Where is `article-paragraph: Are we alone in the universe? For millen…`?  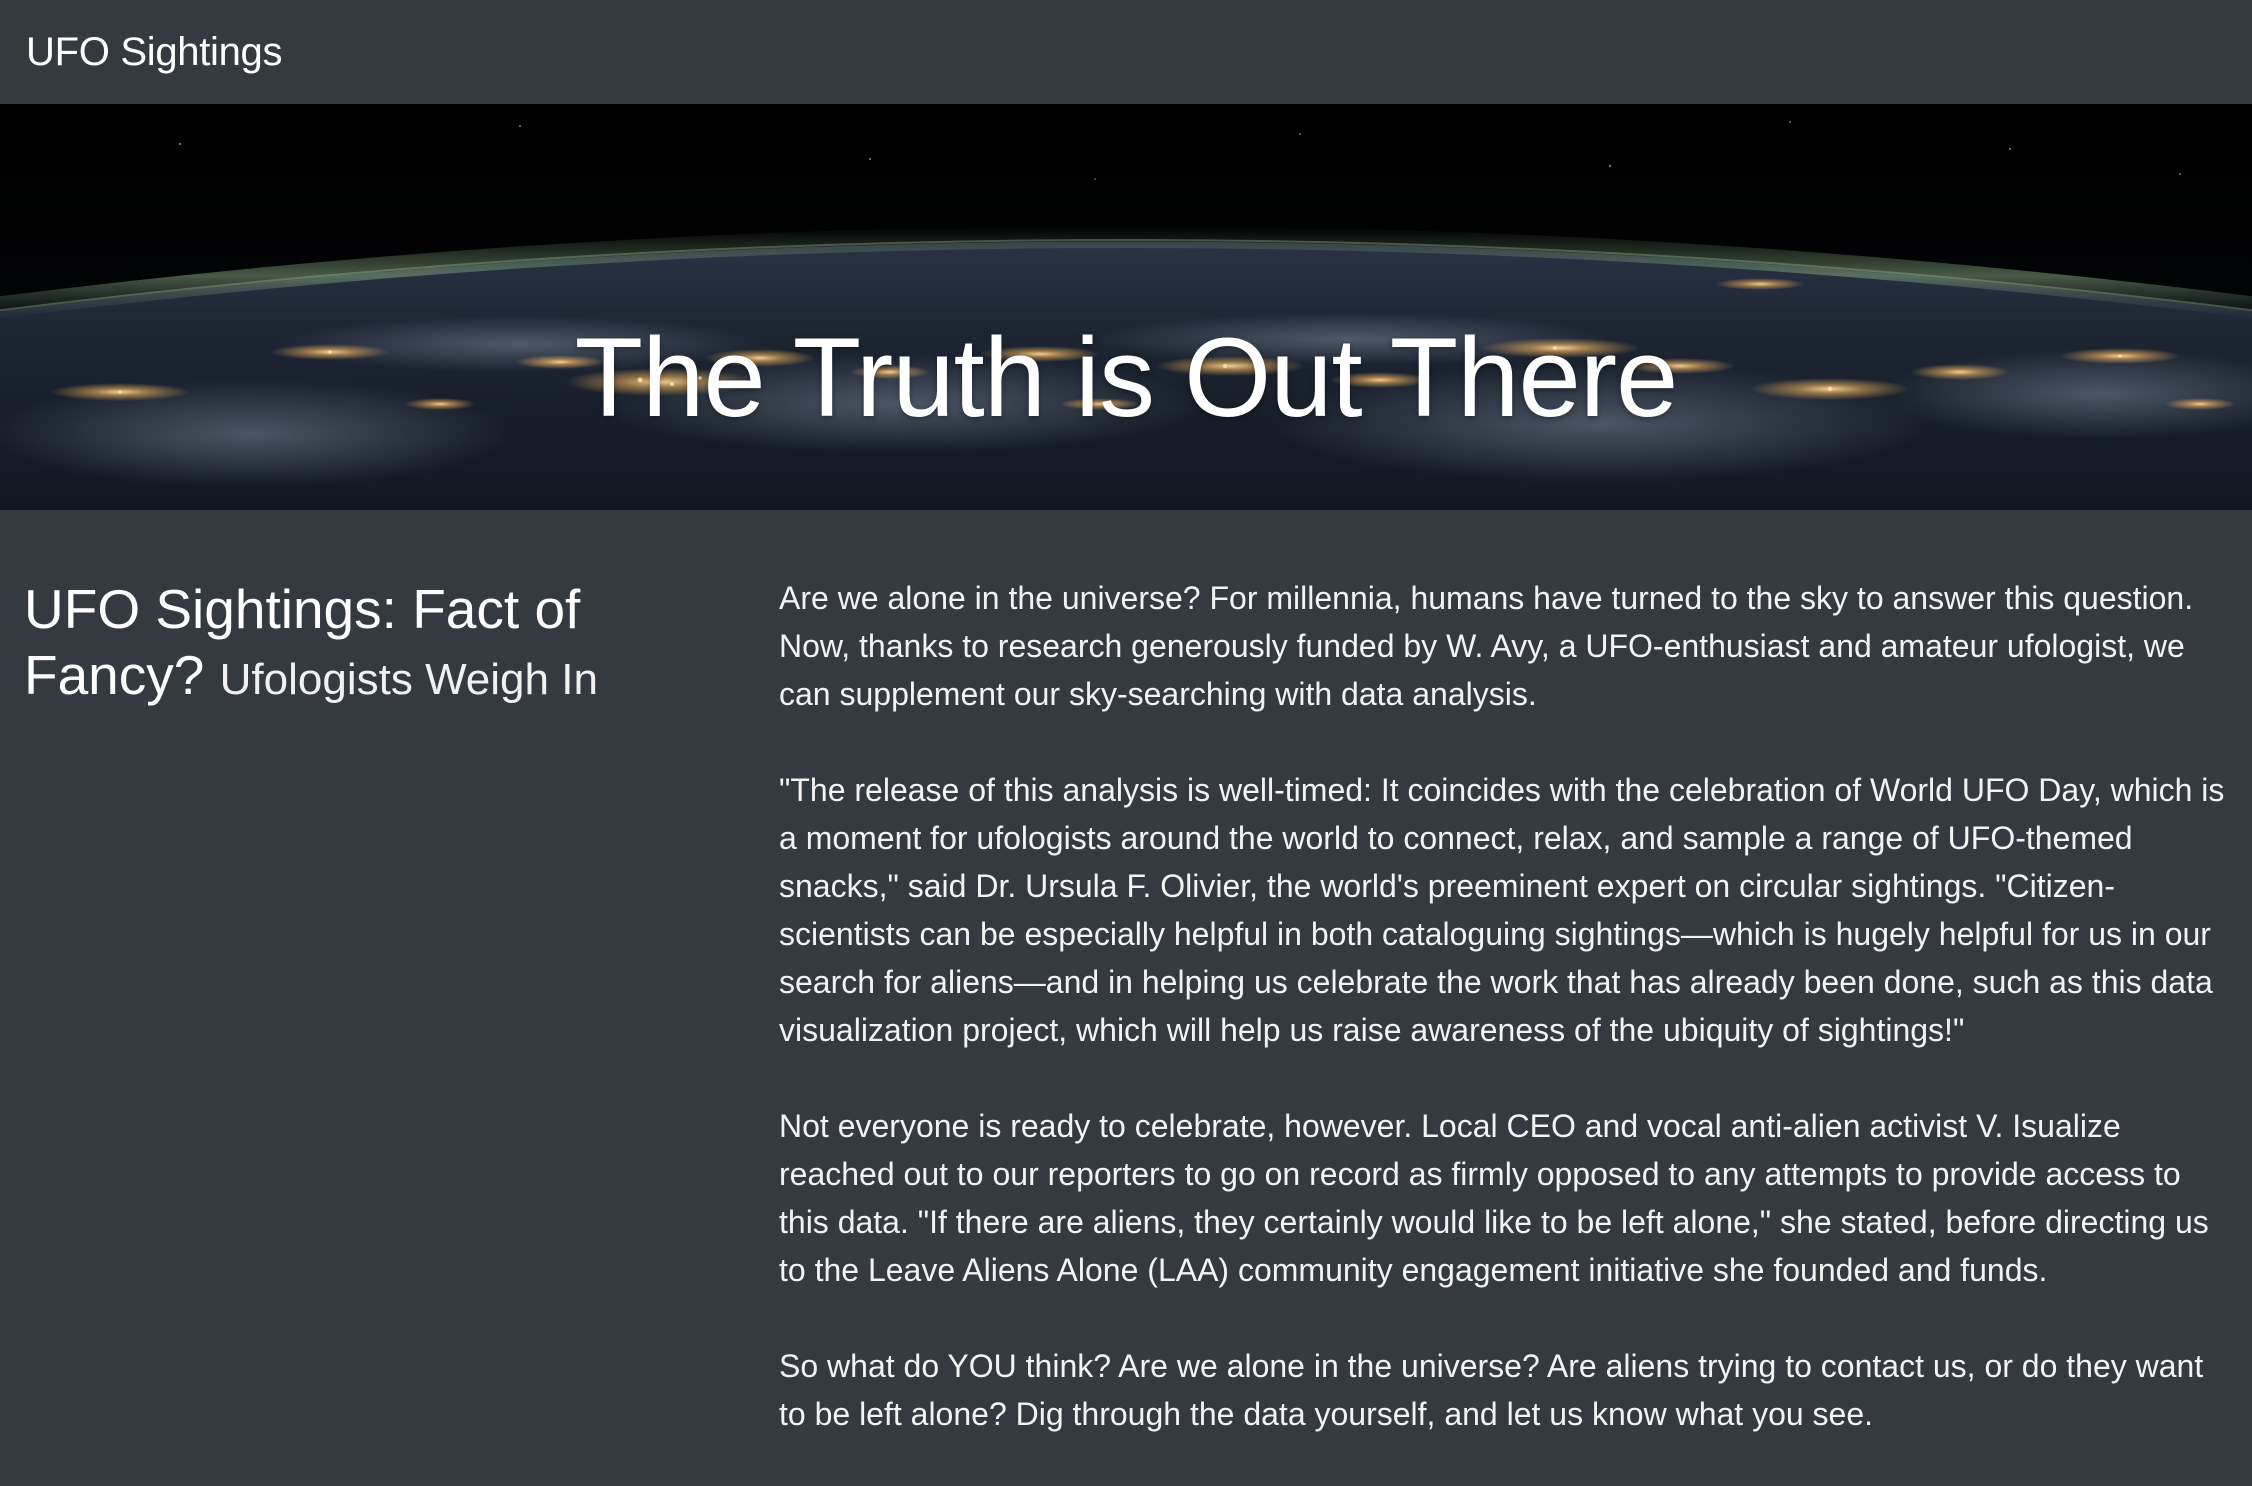
article-paragraph: Are we alone in the universe? For millen… is located at coordinates (1486, 646).